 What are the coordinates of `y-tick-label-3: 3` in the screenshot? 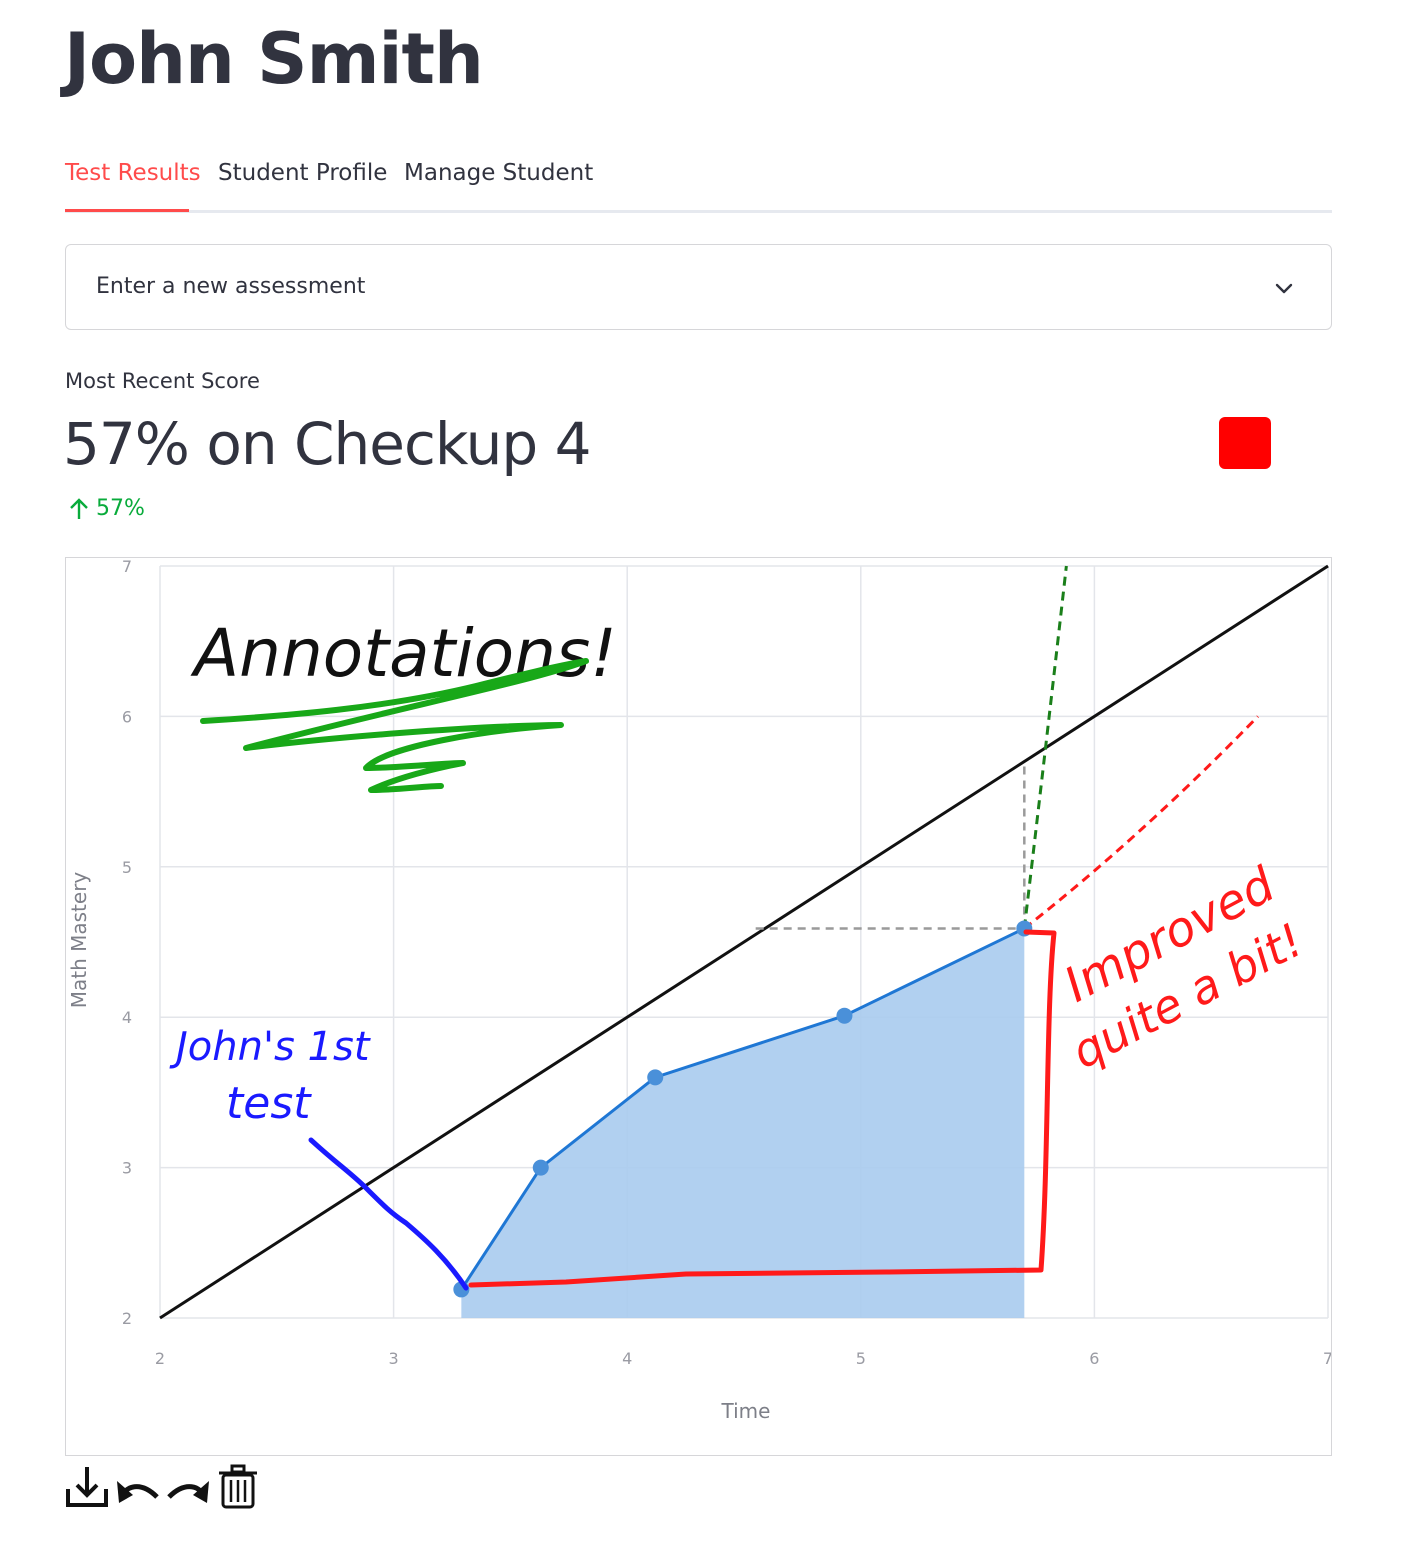 It's located at (127, 1168).